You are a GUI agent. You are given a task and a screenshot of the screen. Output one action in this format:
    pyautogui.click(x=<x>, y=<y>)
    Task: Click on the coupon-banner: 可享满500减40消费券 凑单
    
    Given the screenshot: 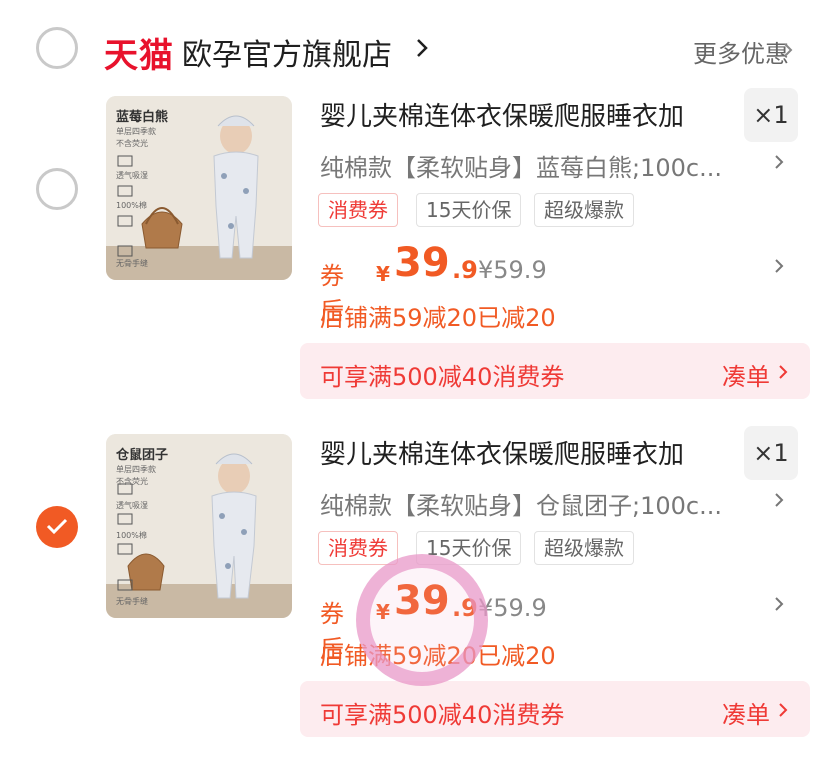 What is the action you would take?
    pyautogui.click(x=555, y=709)
    